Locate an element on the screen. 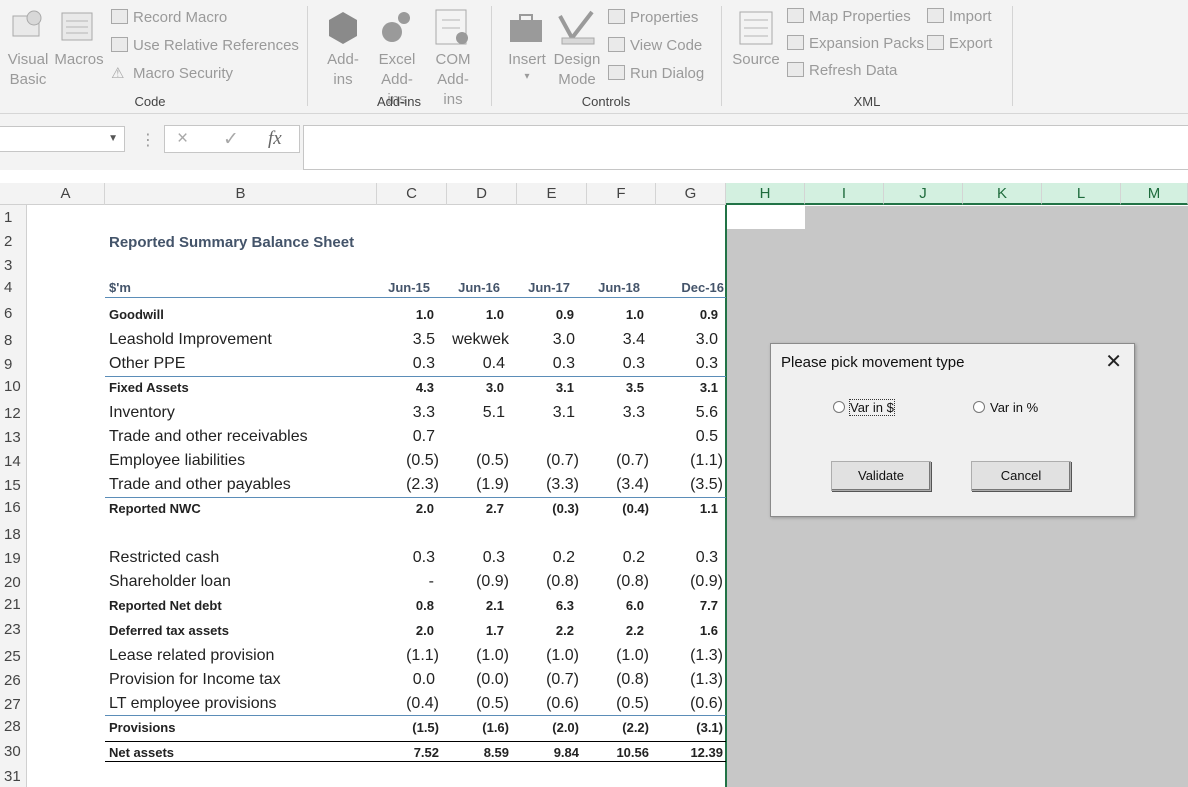 The width and height of the screenshot is (1188, 787). value-cell: (2.0) is located at coordinates (565, 727).